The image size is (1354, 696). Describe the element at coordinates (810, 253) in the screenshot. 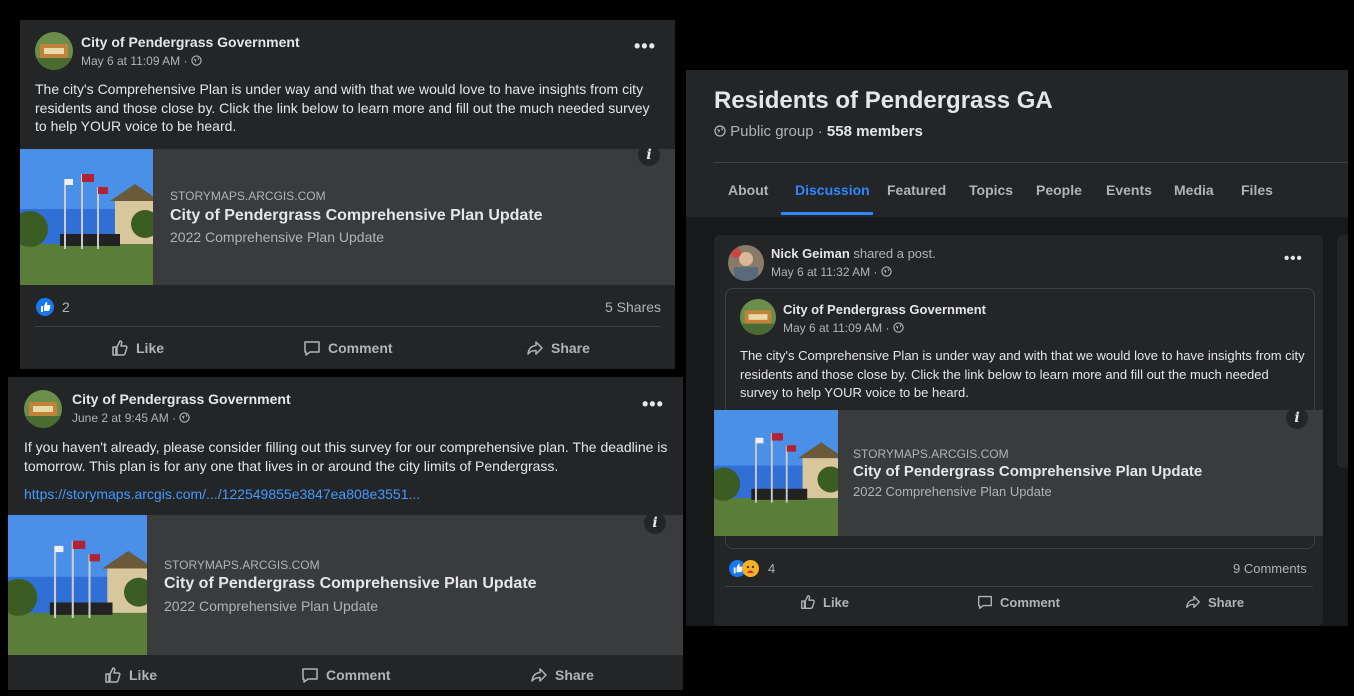

I see `sharer-name: Nick Geiman` at that location.